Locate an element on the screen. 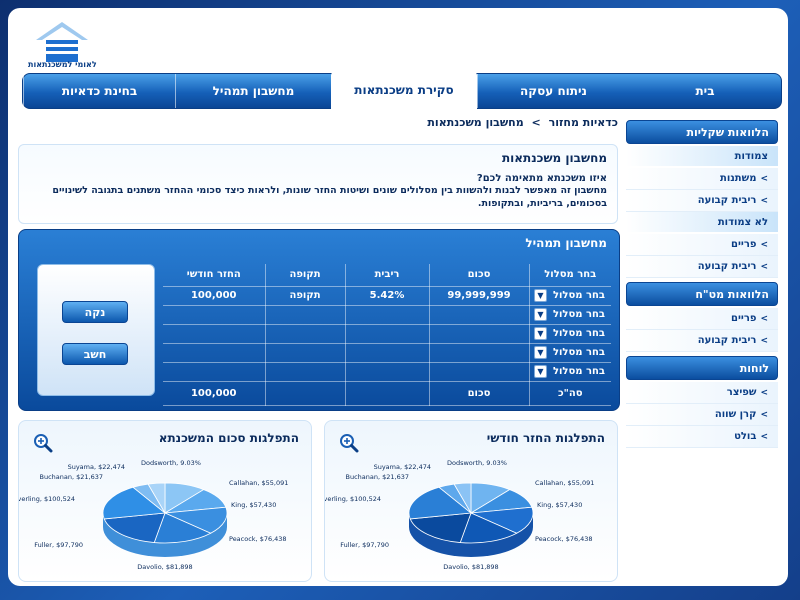  pie-label: Buchanan, $21,637 is located at coordinates (72, 477).